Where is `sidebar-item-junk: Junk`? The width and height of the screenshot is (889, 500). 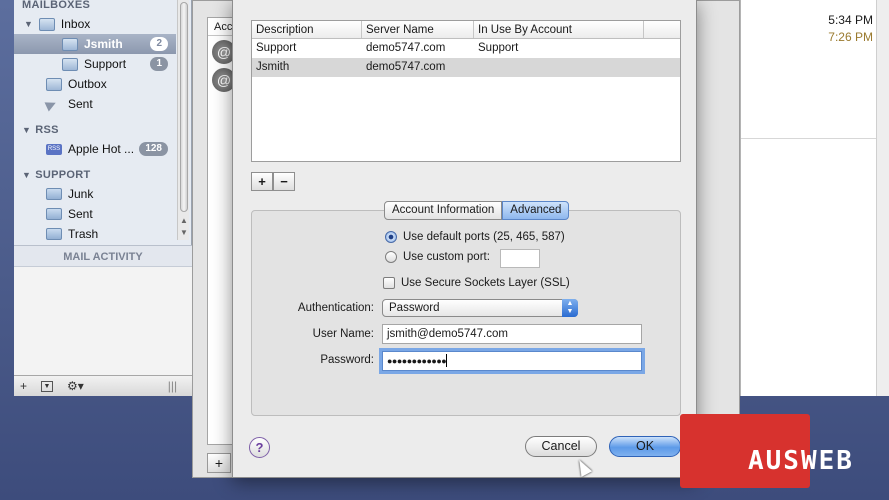 sidebar-item-junk: Junk is located at coordinates (69, 194).